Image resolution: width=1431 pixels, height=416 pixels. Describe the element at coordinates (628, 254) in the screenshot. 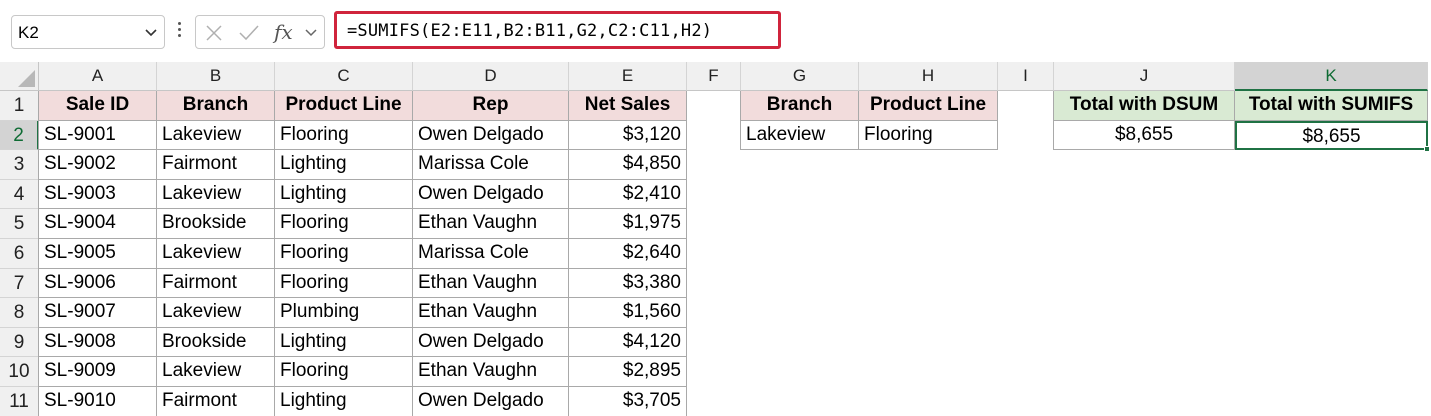

I see `table-cell: $2,640` at that location.